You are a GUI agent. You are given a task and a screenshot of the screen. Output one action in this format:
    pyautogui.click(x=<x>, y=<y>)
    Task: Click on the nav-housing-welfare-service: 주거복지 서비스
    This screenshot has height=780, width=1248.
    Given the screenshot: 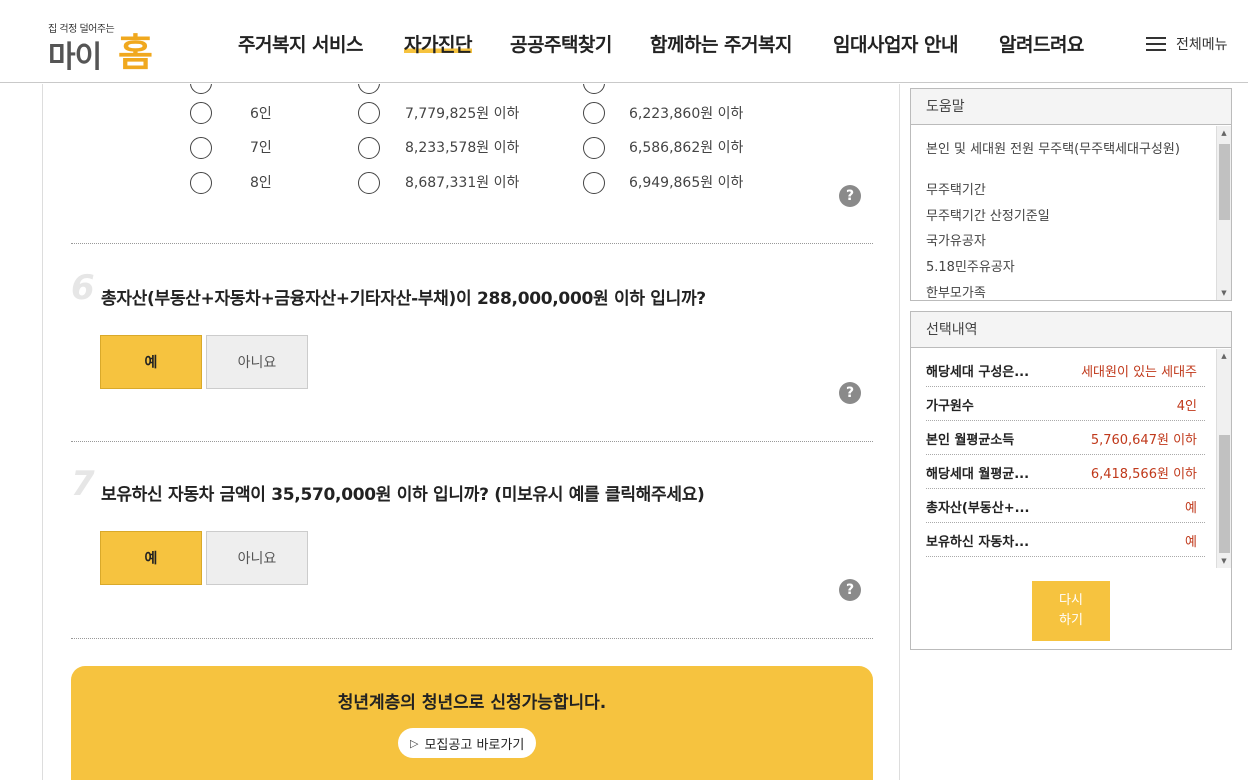 What is the action you would take?
    pyautogui.click(x=300, y=43)
    